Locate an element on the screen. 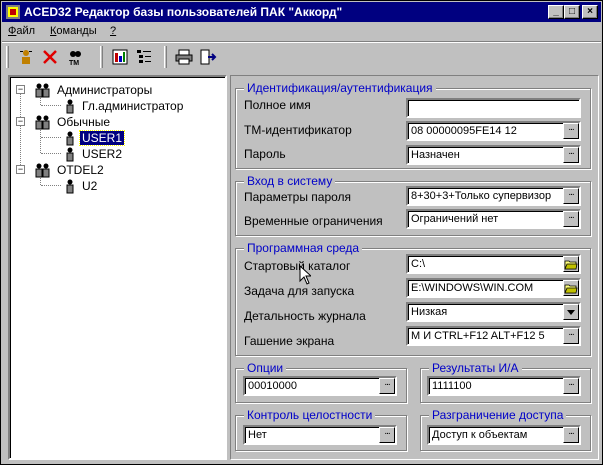  group-title: Идентификация/аутентификация is located at coordinates (340, 88).